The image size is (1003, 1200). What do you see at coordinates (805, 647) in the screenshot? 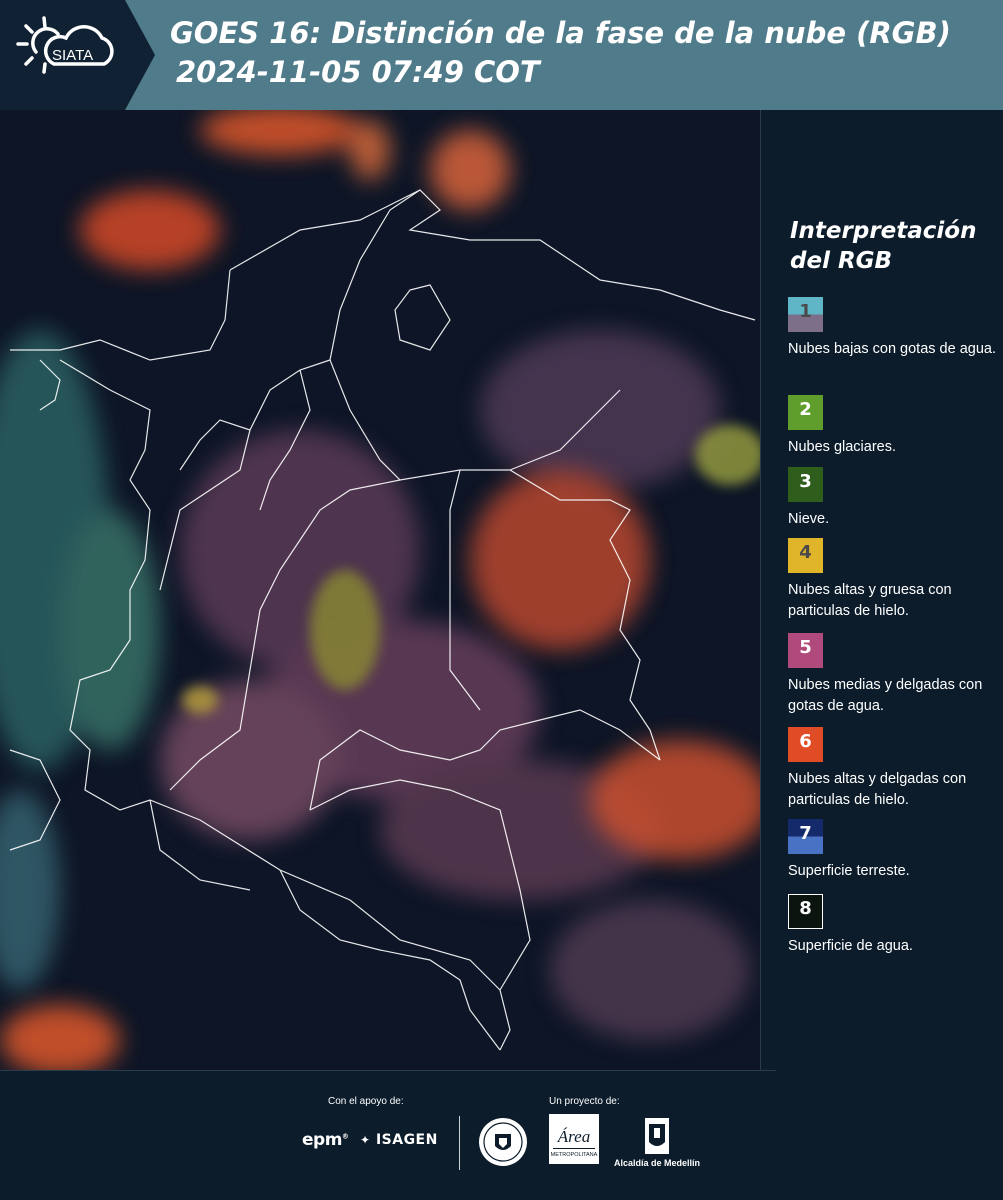
I see `legend-number: 5` at bounding box center [805, 647].